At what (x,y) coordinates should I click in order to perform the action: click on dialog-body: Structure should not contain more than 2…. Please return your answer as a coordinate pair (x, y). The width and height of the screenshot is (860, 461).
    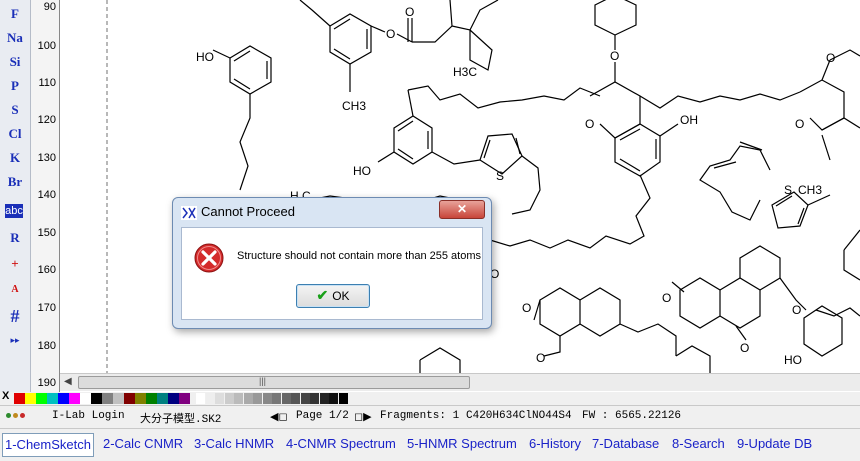
    Looking at the image, I should click on (332, 273).